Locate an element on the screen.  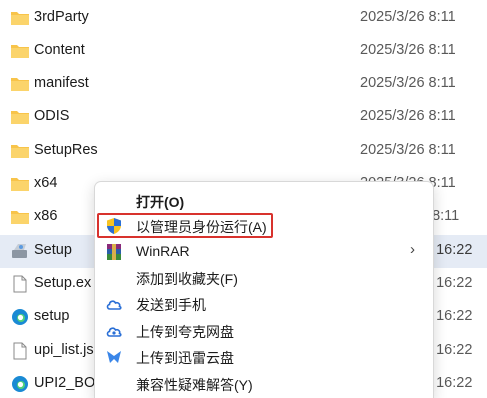
submenu-arrow-icon: › is located at coordinates (412, 249).